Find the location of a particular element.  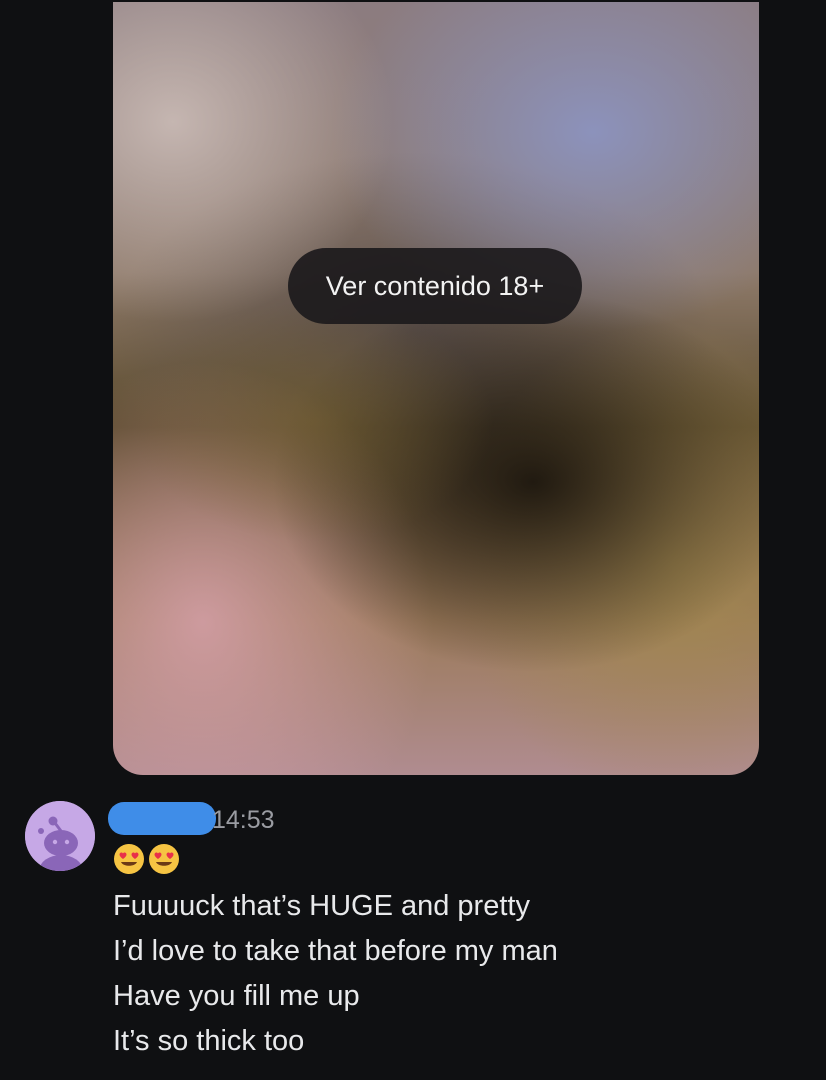

snoo-avatar-icon is located at coordinates (60, 836).